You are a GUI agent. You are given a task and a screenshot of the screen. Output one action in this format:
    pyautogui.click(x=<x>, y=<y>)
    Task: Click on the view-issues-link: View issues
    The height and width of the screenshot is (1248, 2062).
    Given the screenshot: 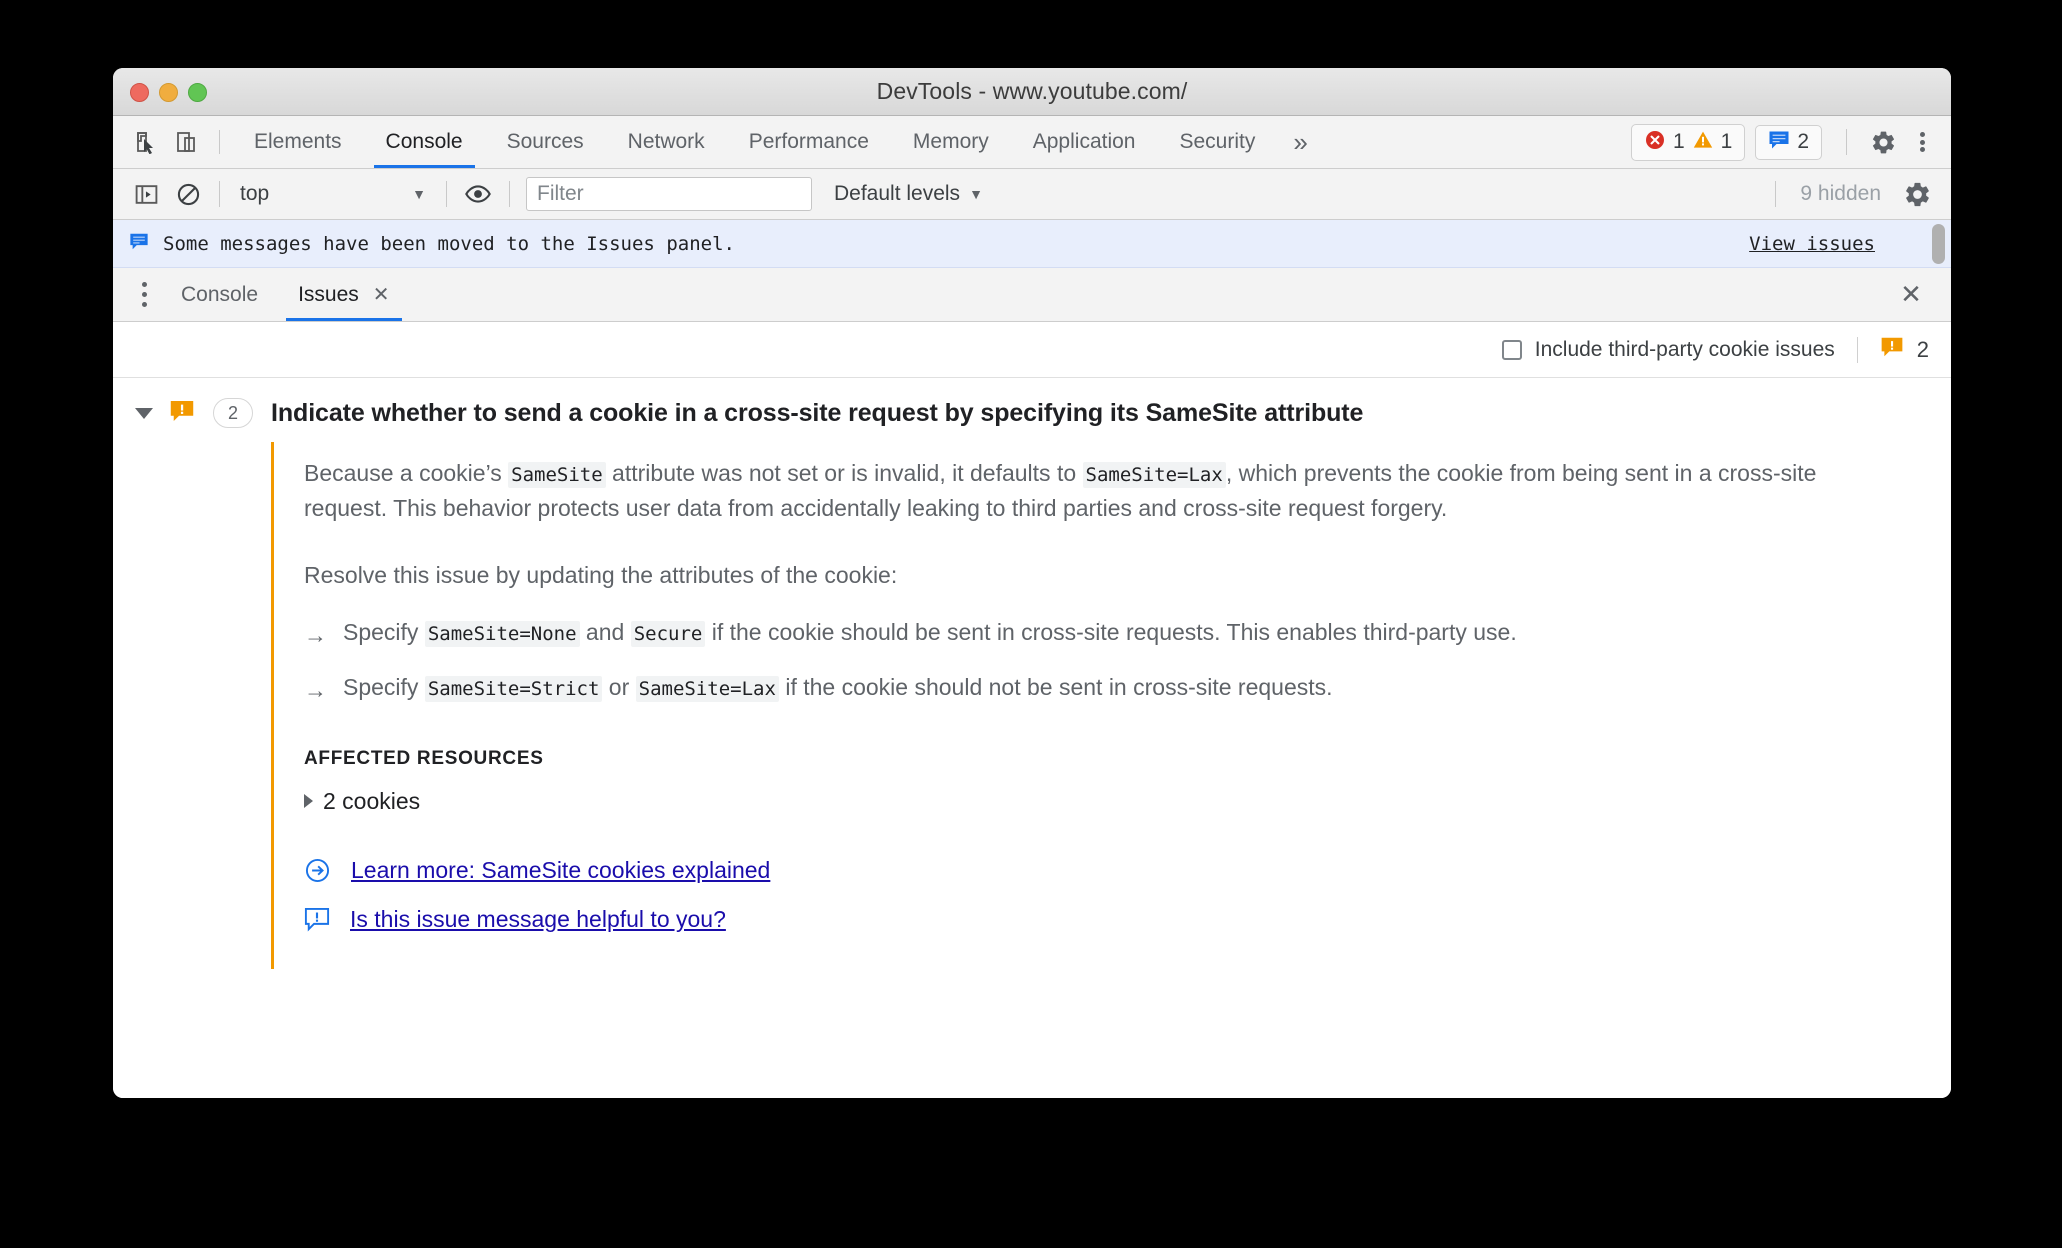 What is the action you would take?
    pyautogui.click(x=1812, y=244)
    